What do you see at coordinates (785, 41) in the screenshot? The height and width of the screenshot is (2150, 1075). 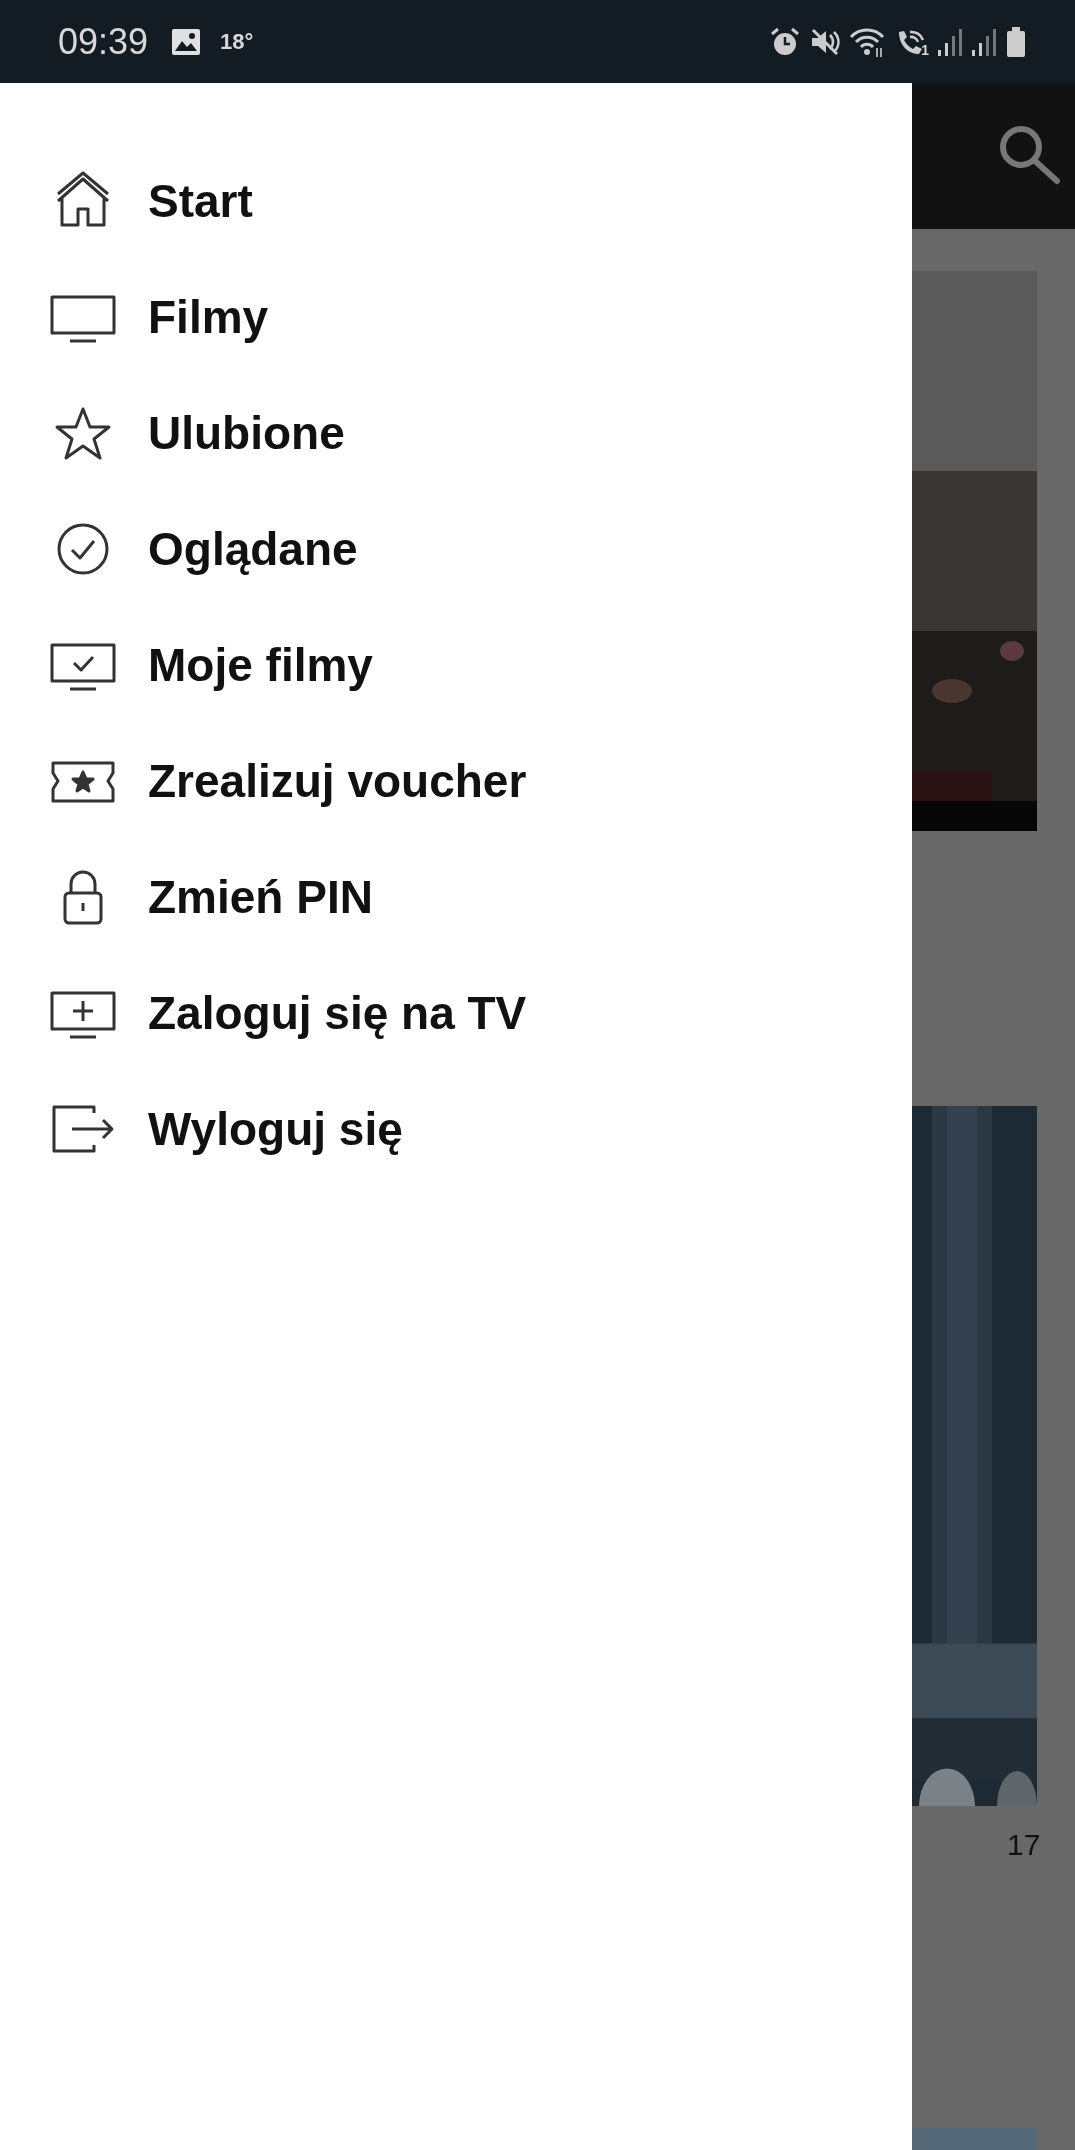 I see `alarm-icon` at bounding box center [785, 41].